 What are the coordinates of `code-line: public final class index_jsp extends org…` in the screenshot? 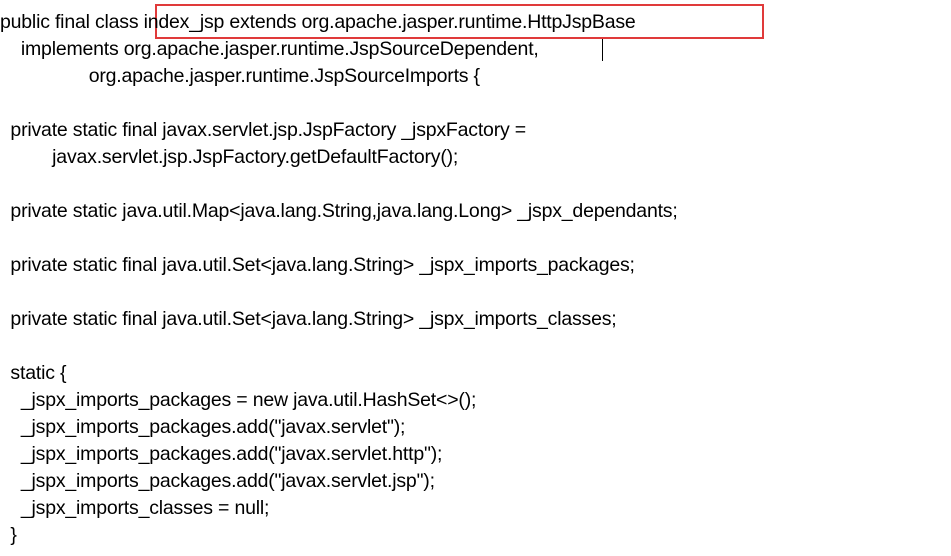 It's located at (318, 22).